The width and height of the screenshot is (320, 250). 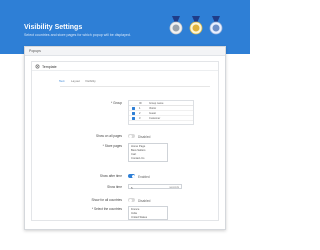 What do you see at coordinates (134, 213) in the screenshot?
I see `country-option: India` at bounding box center [134, 213].